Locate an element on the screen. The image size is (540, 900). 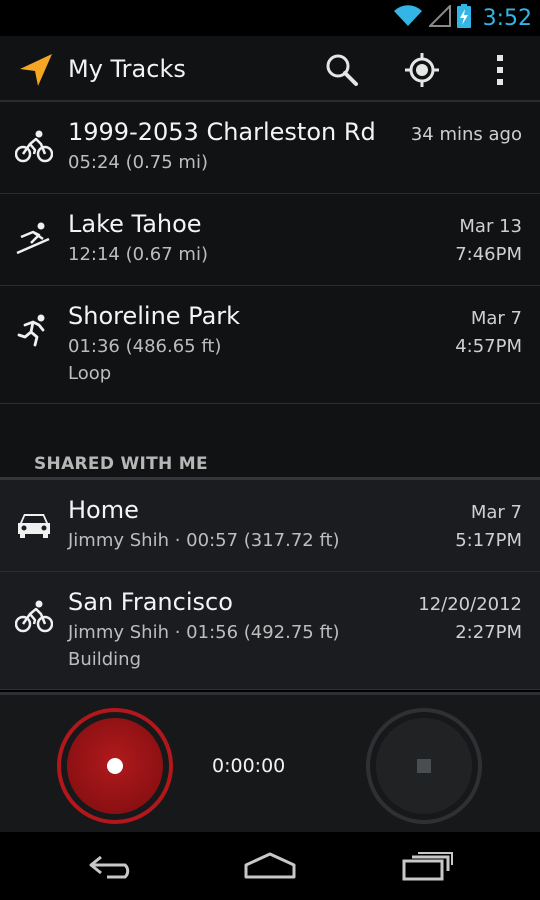
stop-button is located at coordinates (424, 766).